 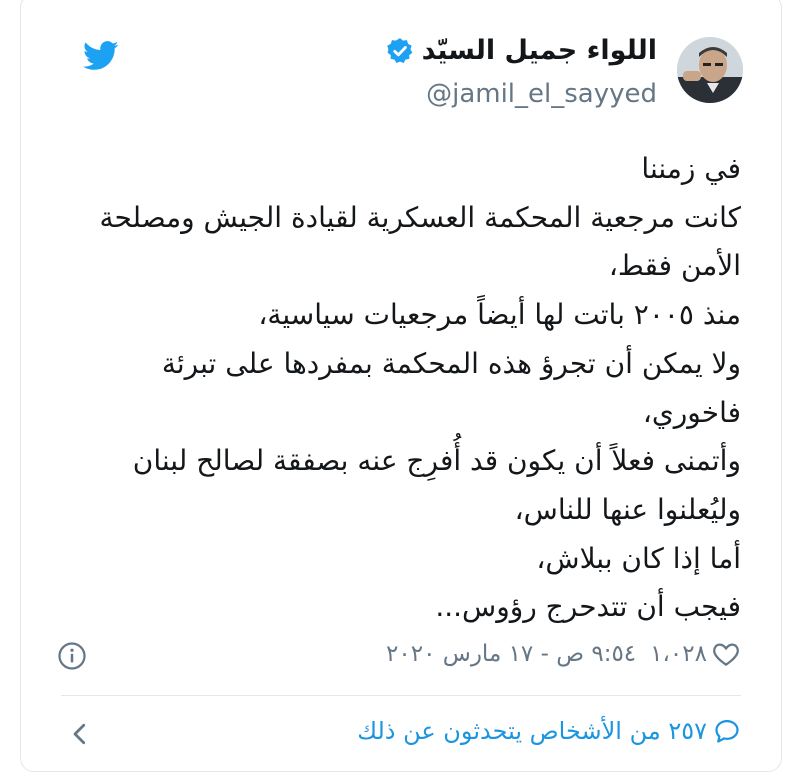 I want to click on chevron-left-icon, so click(x=80, y=734).